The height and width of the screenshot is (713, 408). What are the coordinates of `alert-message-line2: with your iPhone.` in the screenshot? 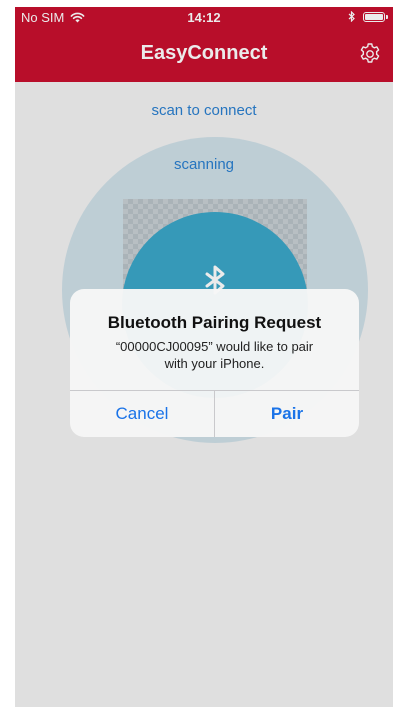 It's located at (214, 363).